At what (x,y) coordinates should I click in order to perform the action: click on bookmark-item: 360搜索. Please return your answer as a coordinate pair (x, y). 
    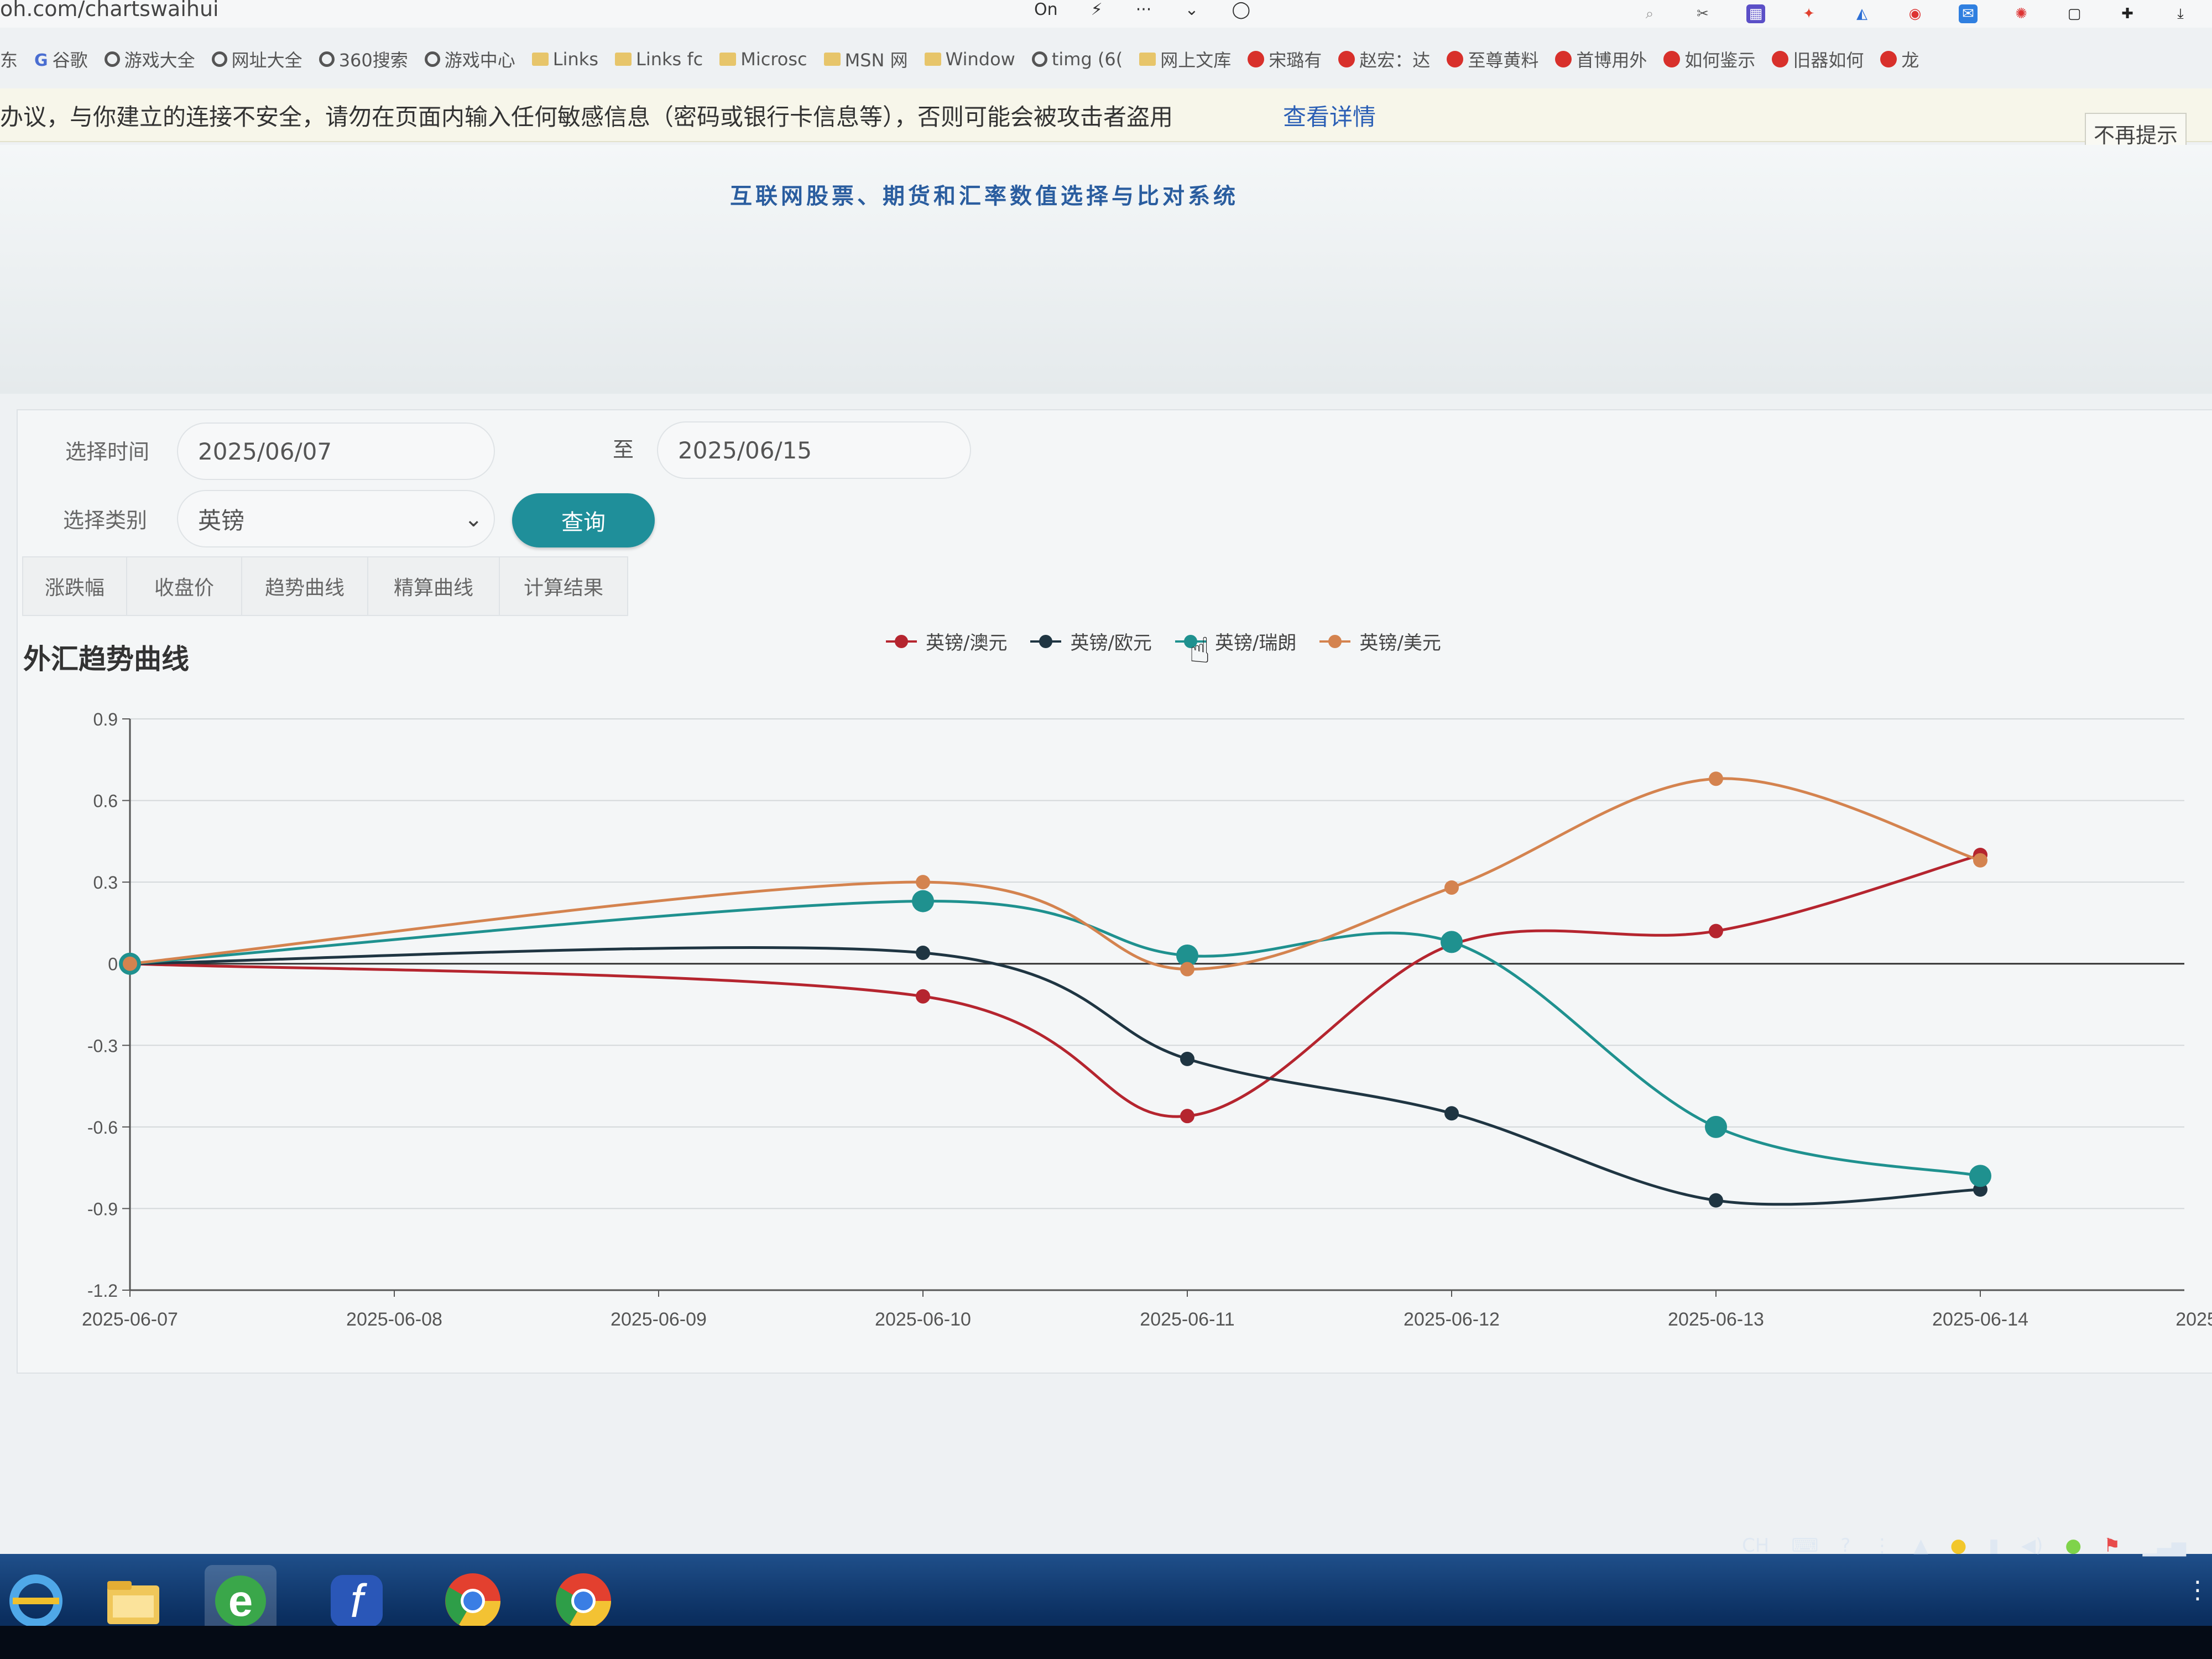
    Looking at the image, I should click on (363, 59).